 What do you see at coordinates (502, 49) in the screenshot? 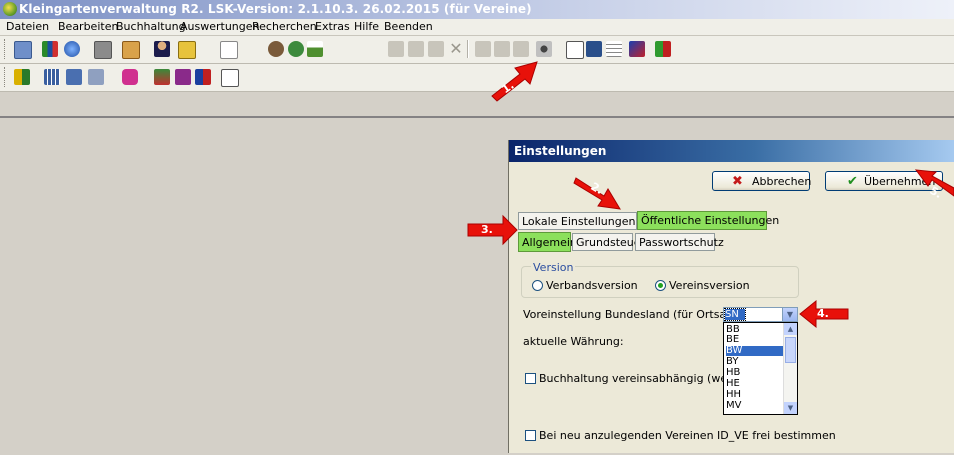
I see `list-icon` at bounding box center [502, 49].